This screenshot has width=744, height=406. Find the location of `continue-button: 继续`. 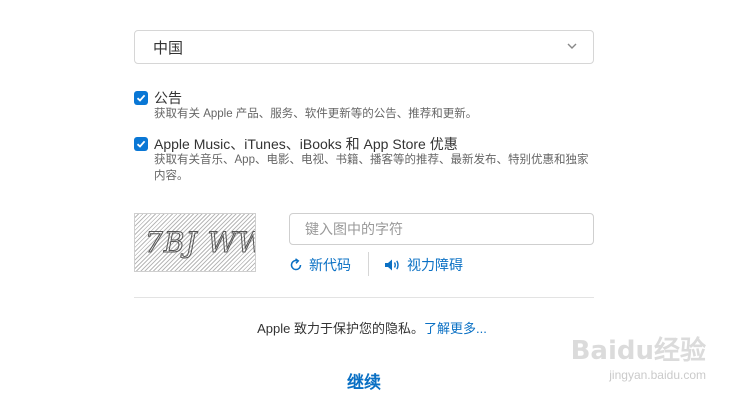

continue-button: 继续 is located at coordinates (364, 380).